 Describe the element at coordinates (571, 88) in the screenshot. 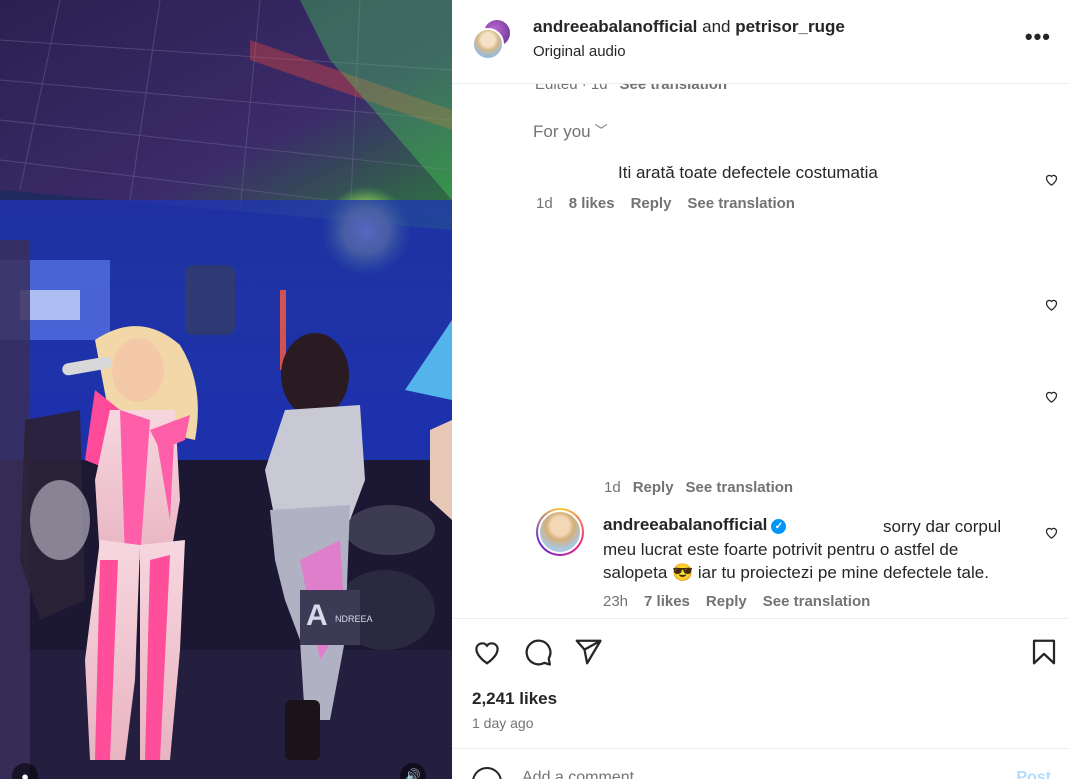

I see `comment-time: Edited · 1d` at that location.